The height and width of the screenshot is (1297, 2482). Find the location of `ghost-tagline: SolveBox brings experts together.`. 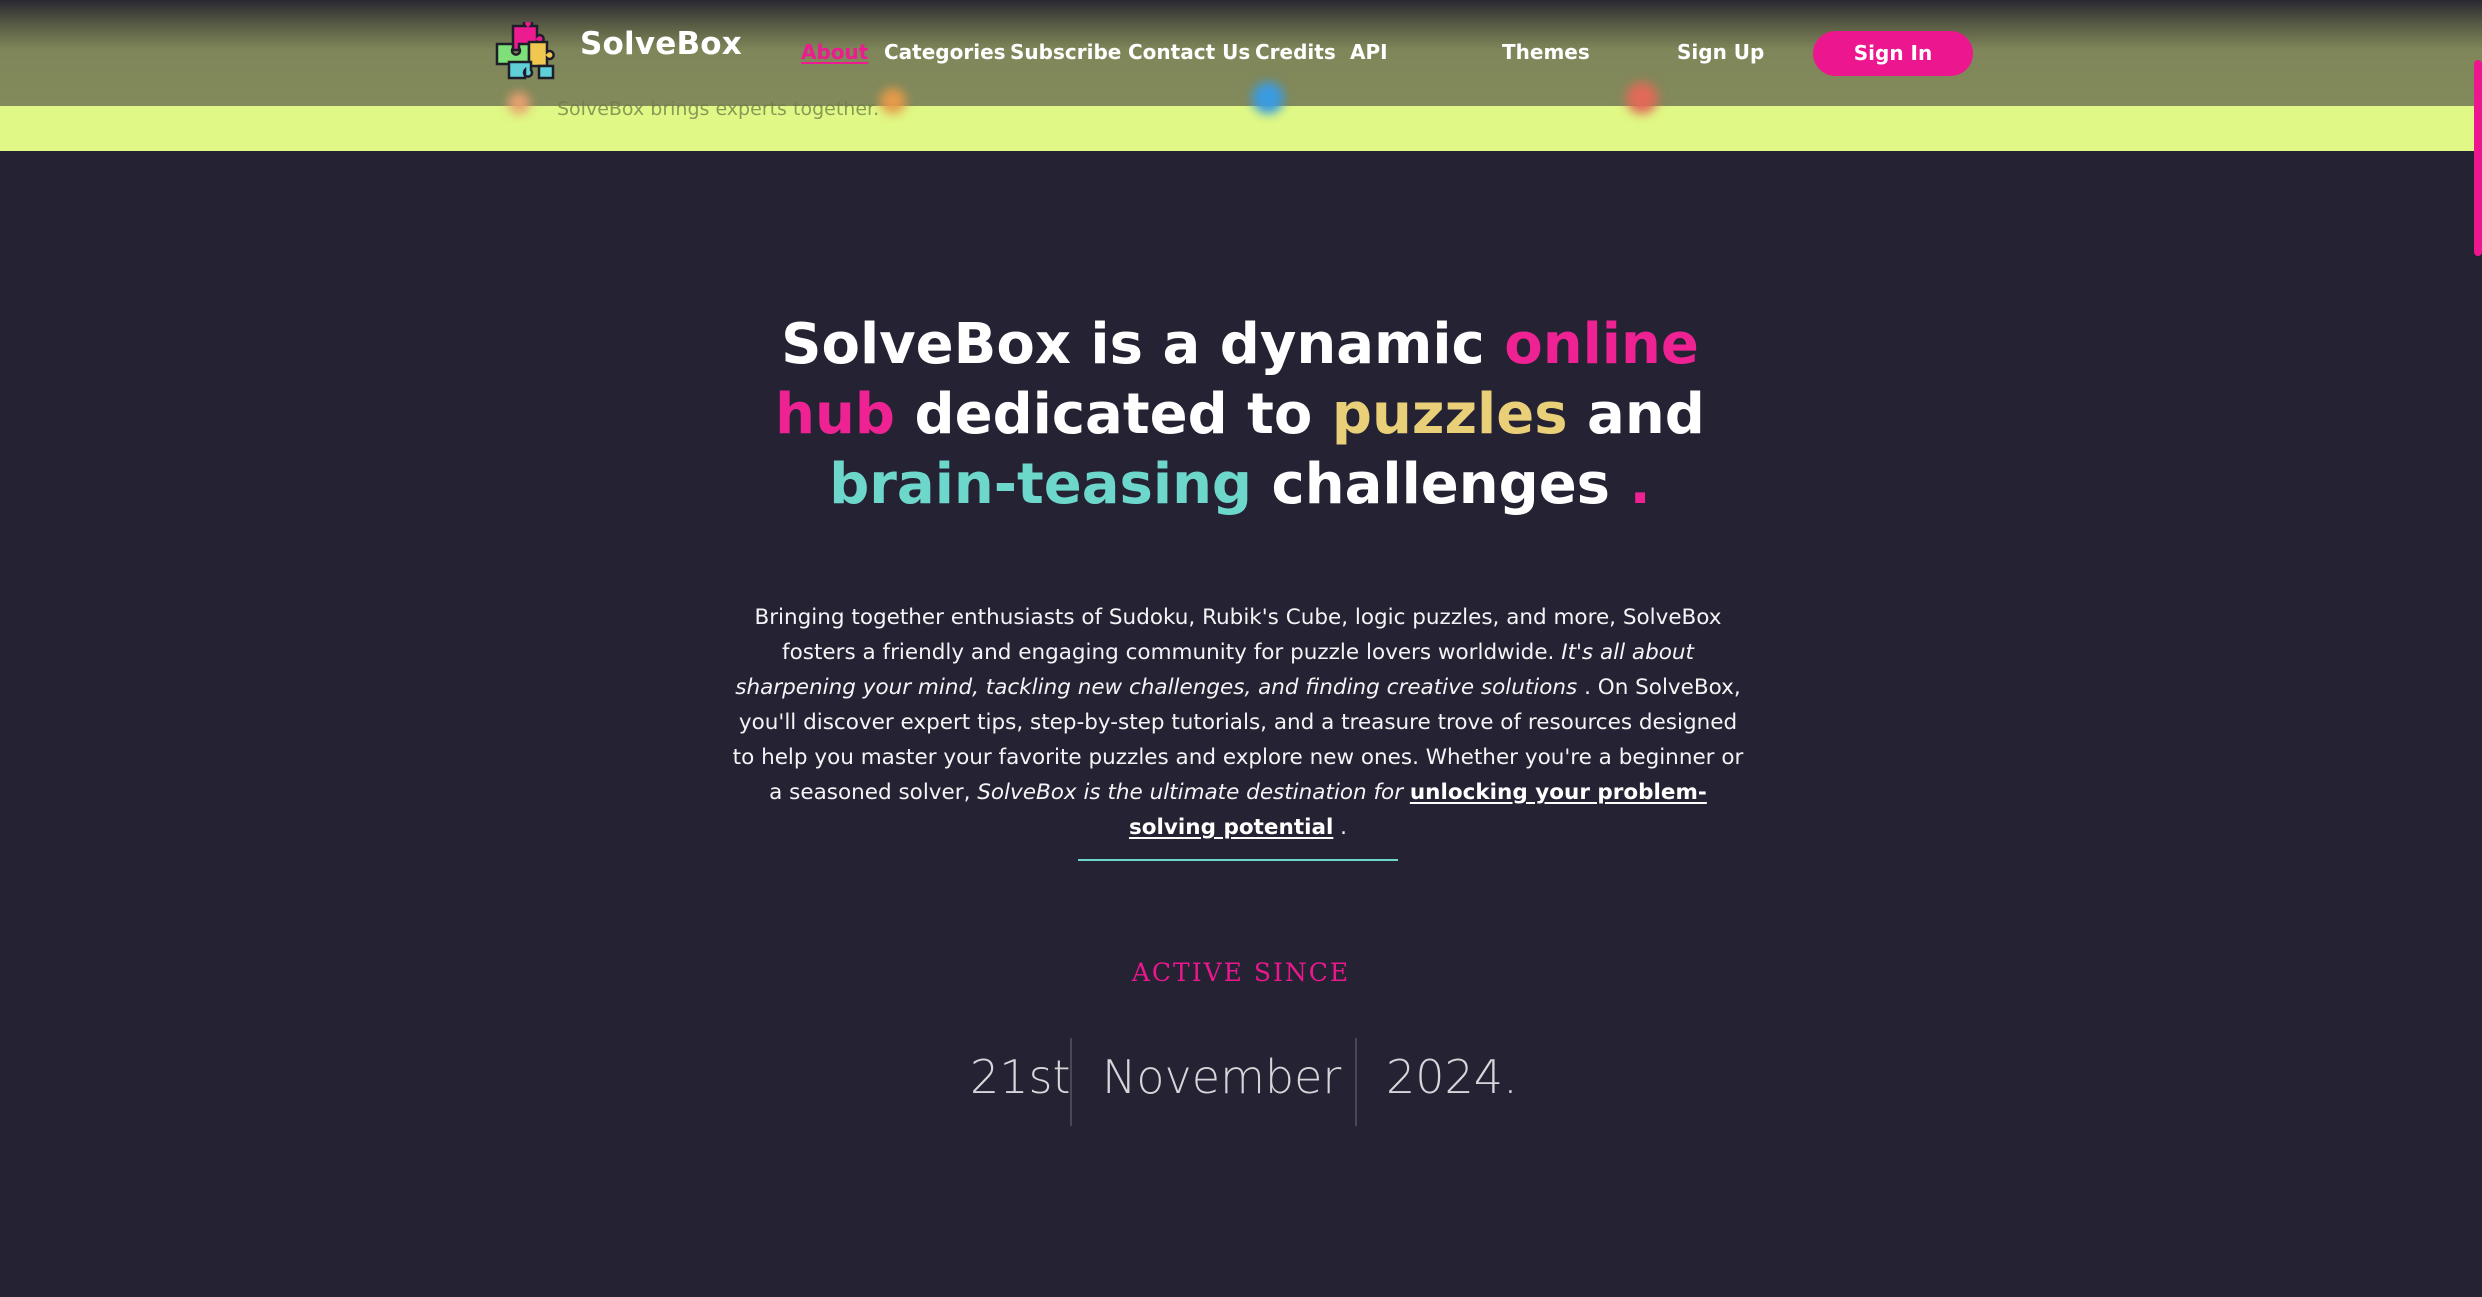

ghost-tagline: SolveBox brings experts together. is located at coordinates (718, 109).